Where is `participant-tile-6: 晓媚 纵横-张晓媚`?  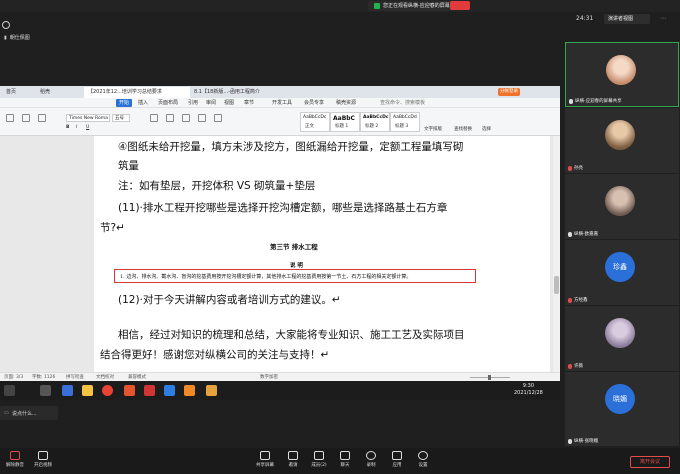 participant-tile-6: 晓媚 纵横-张晓媚 is located at coordinates (622, 409).